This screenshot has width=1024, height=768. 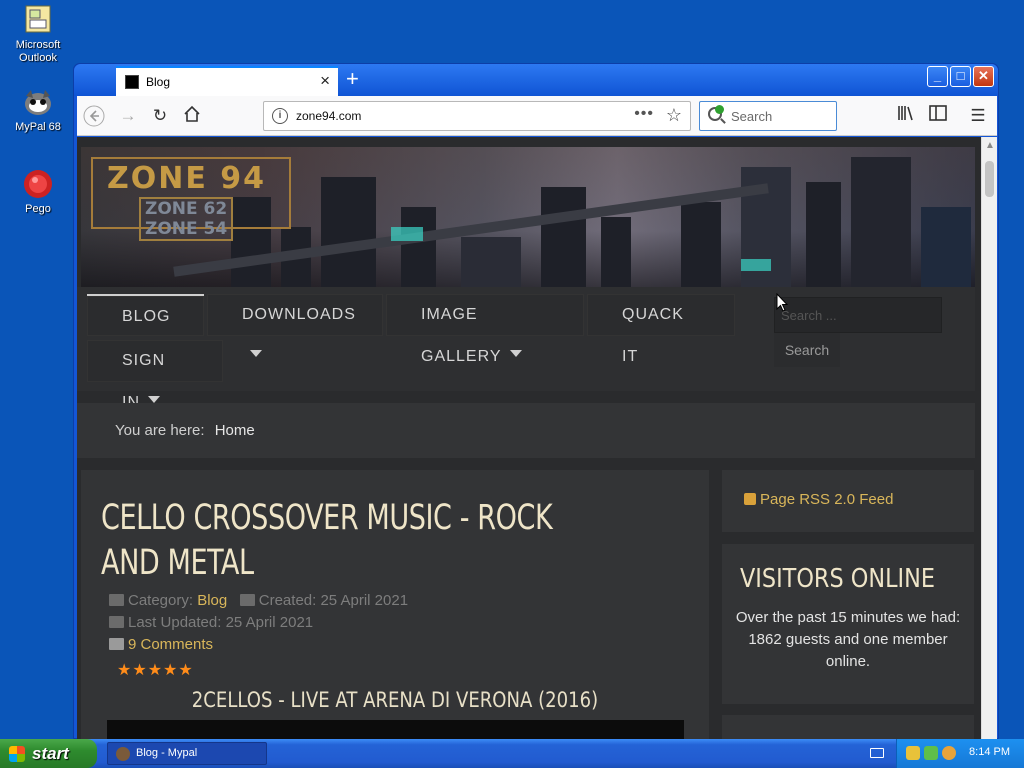 I want to click on windows-logo-icon, so click(x=17, y=754).